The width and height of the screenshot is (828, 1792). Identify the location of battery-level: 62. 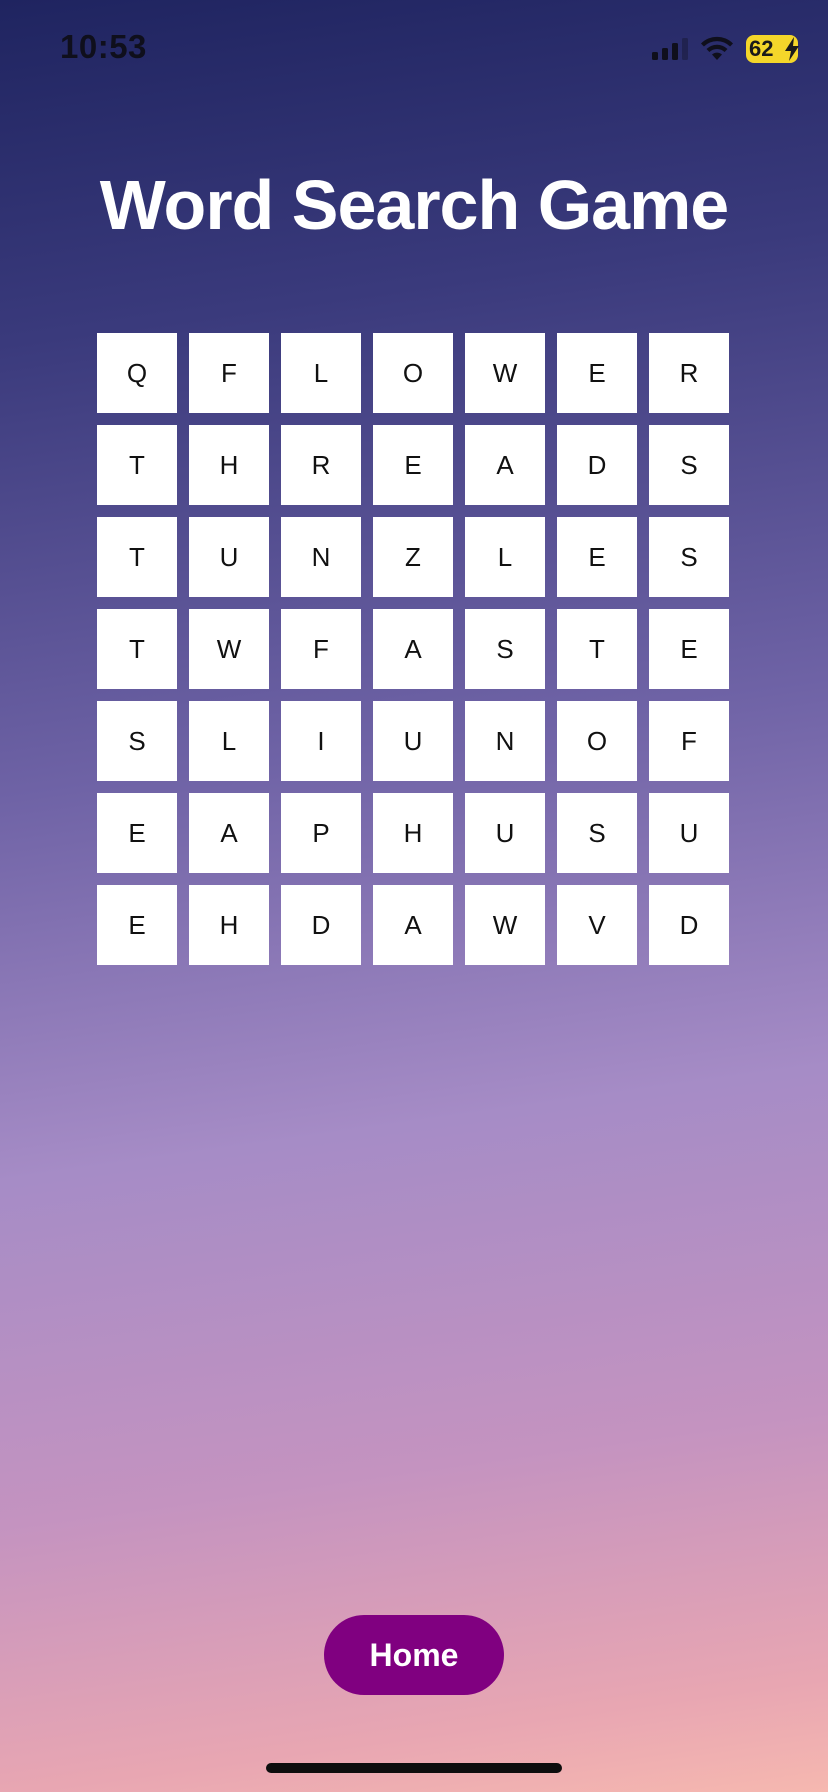
(761, 48).